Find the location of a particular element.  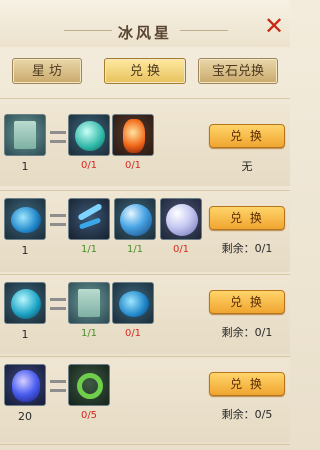

header: 冰风星 ✕ is located at coordinates (145, 23).